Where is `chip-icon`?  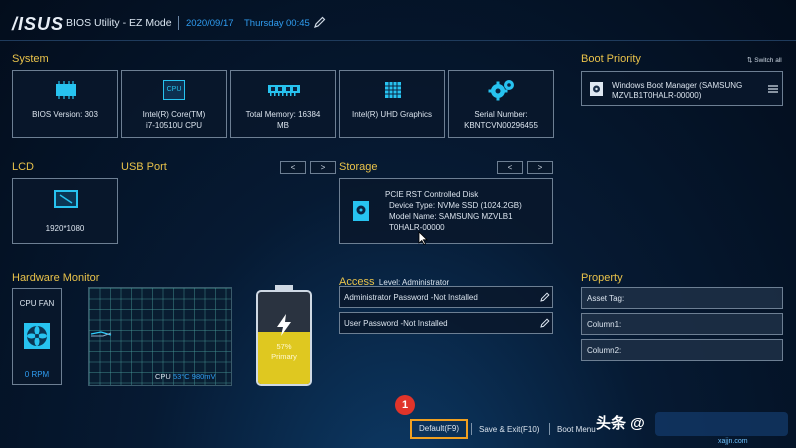 chip-icon is located at coordinates (66, 90).